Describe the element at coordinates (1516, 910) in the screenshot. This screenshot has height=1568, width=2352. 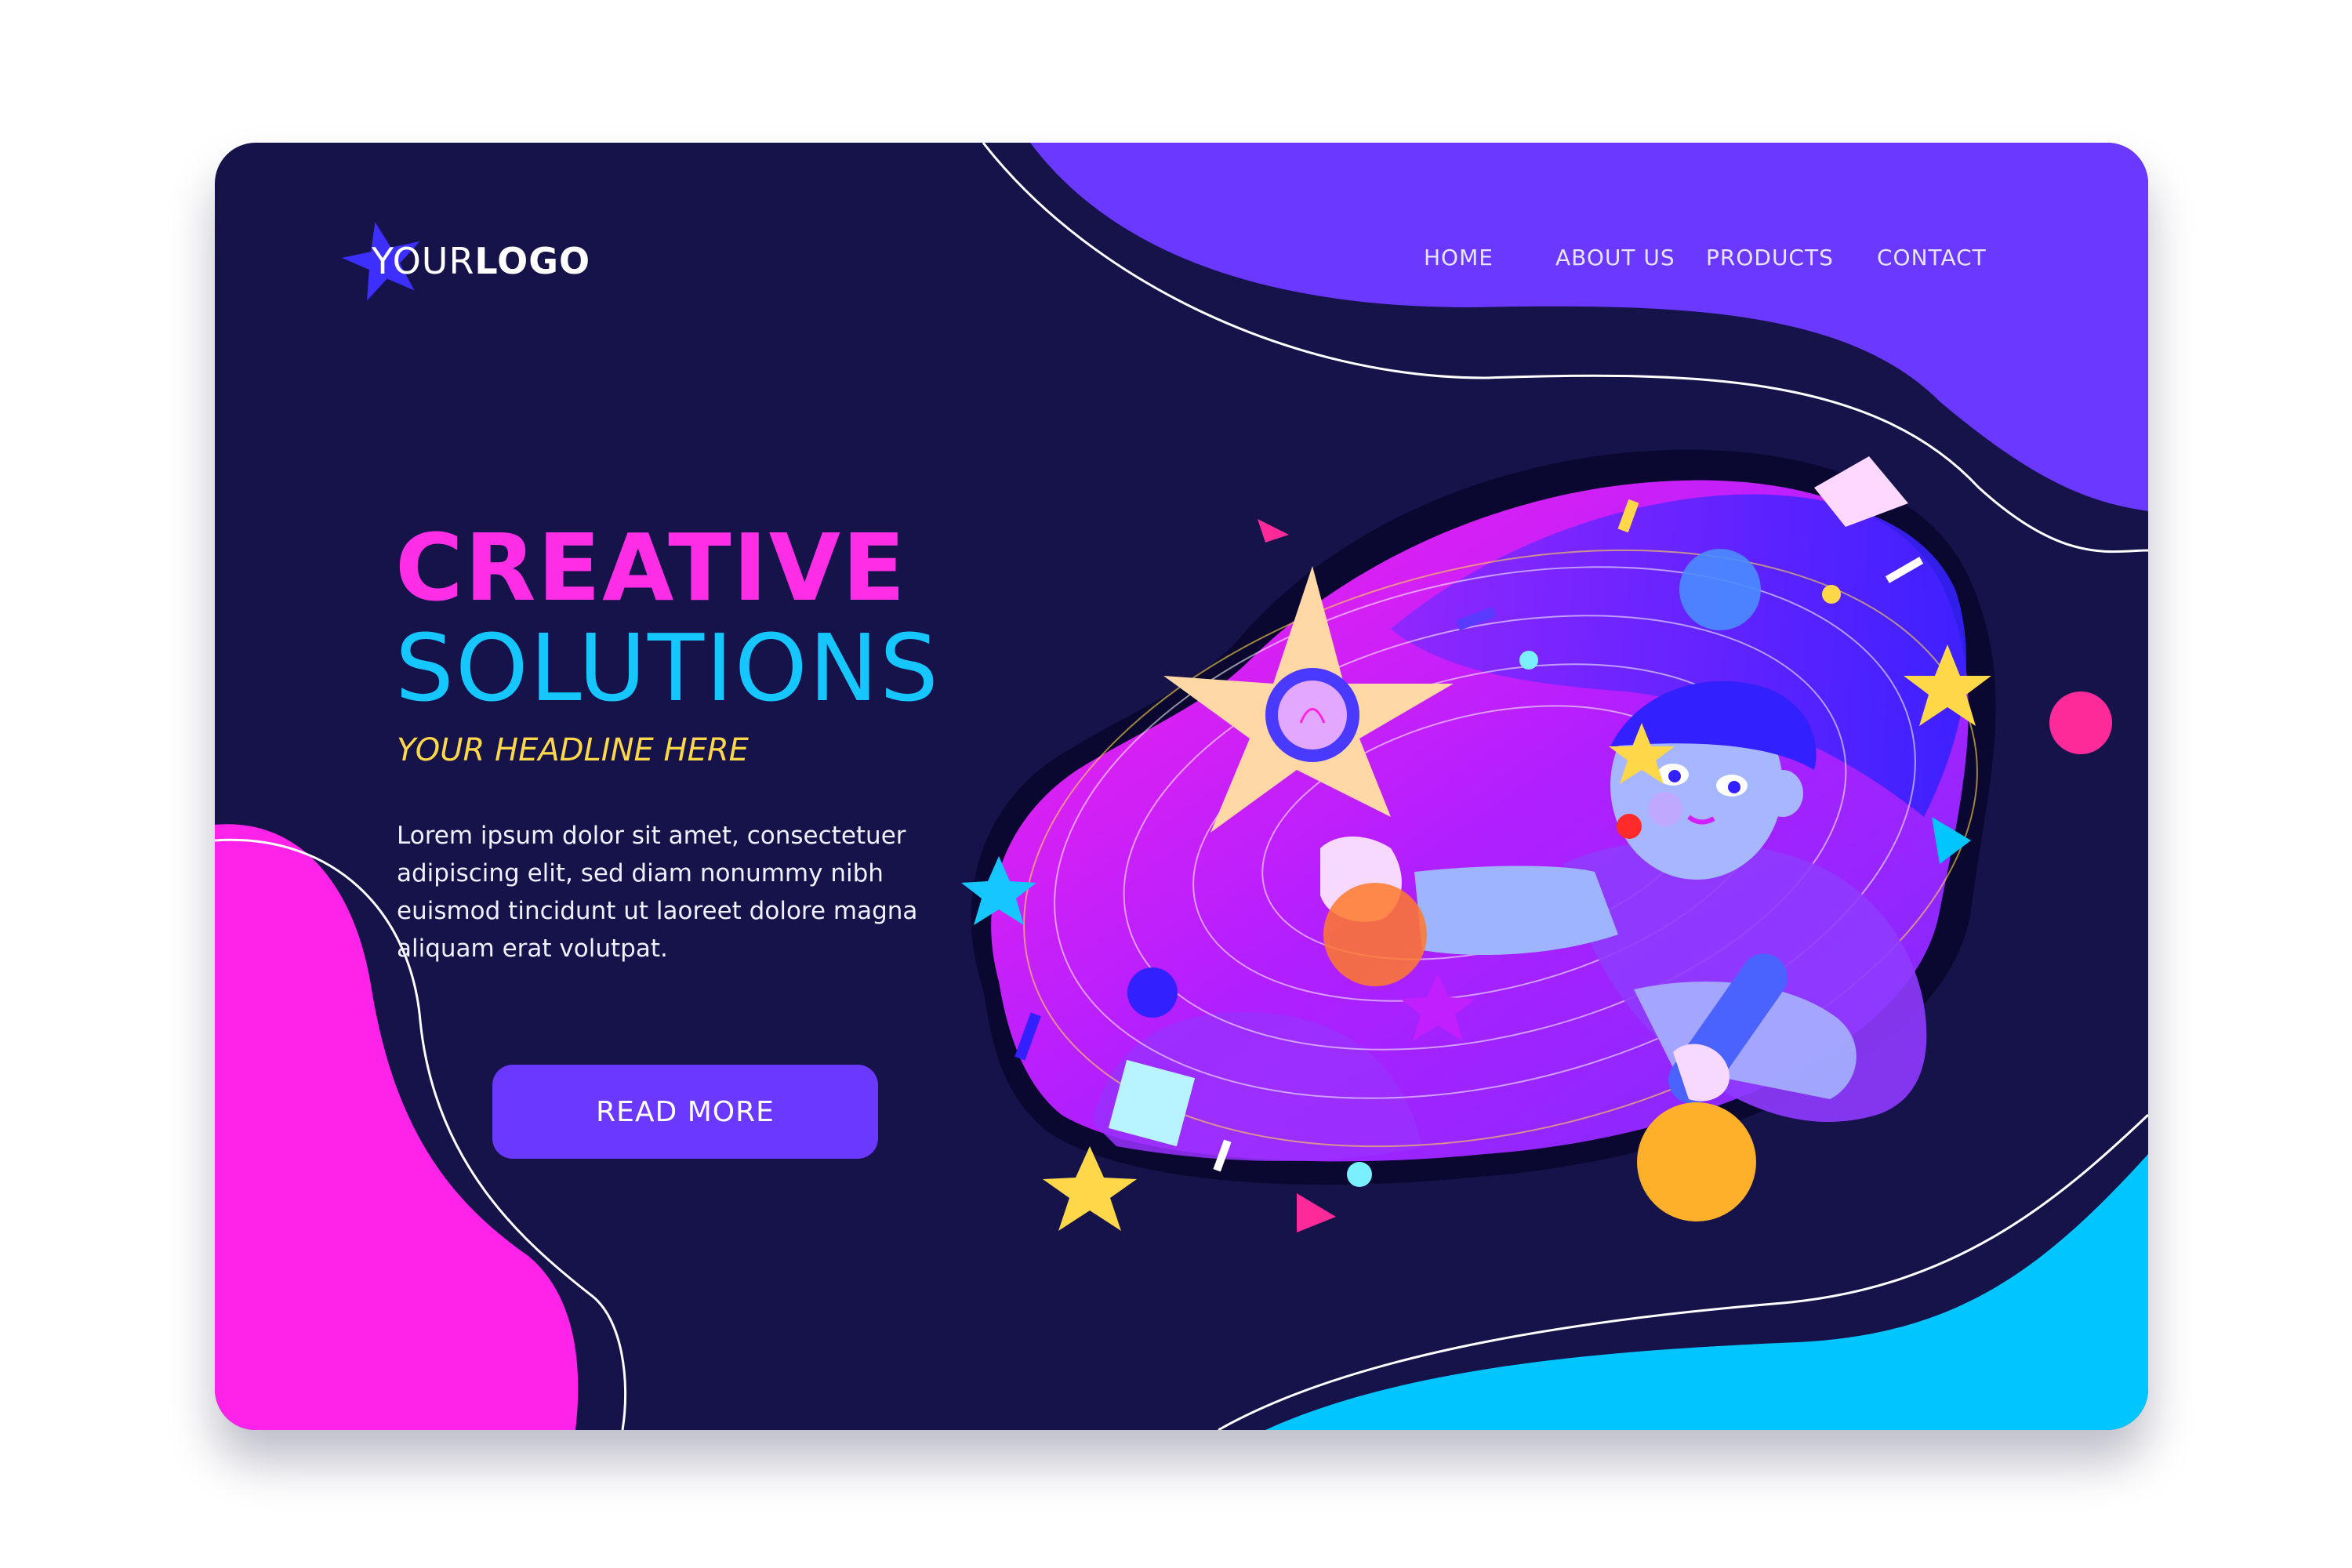
I see `girl-arm` at that location.